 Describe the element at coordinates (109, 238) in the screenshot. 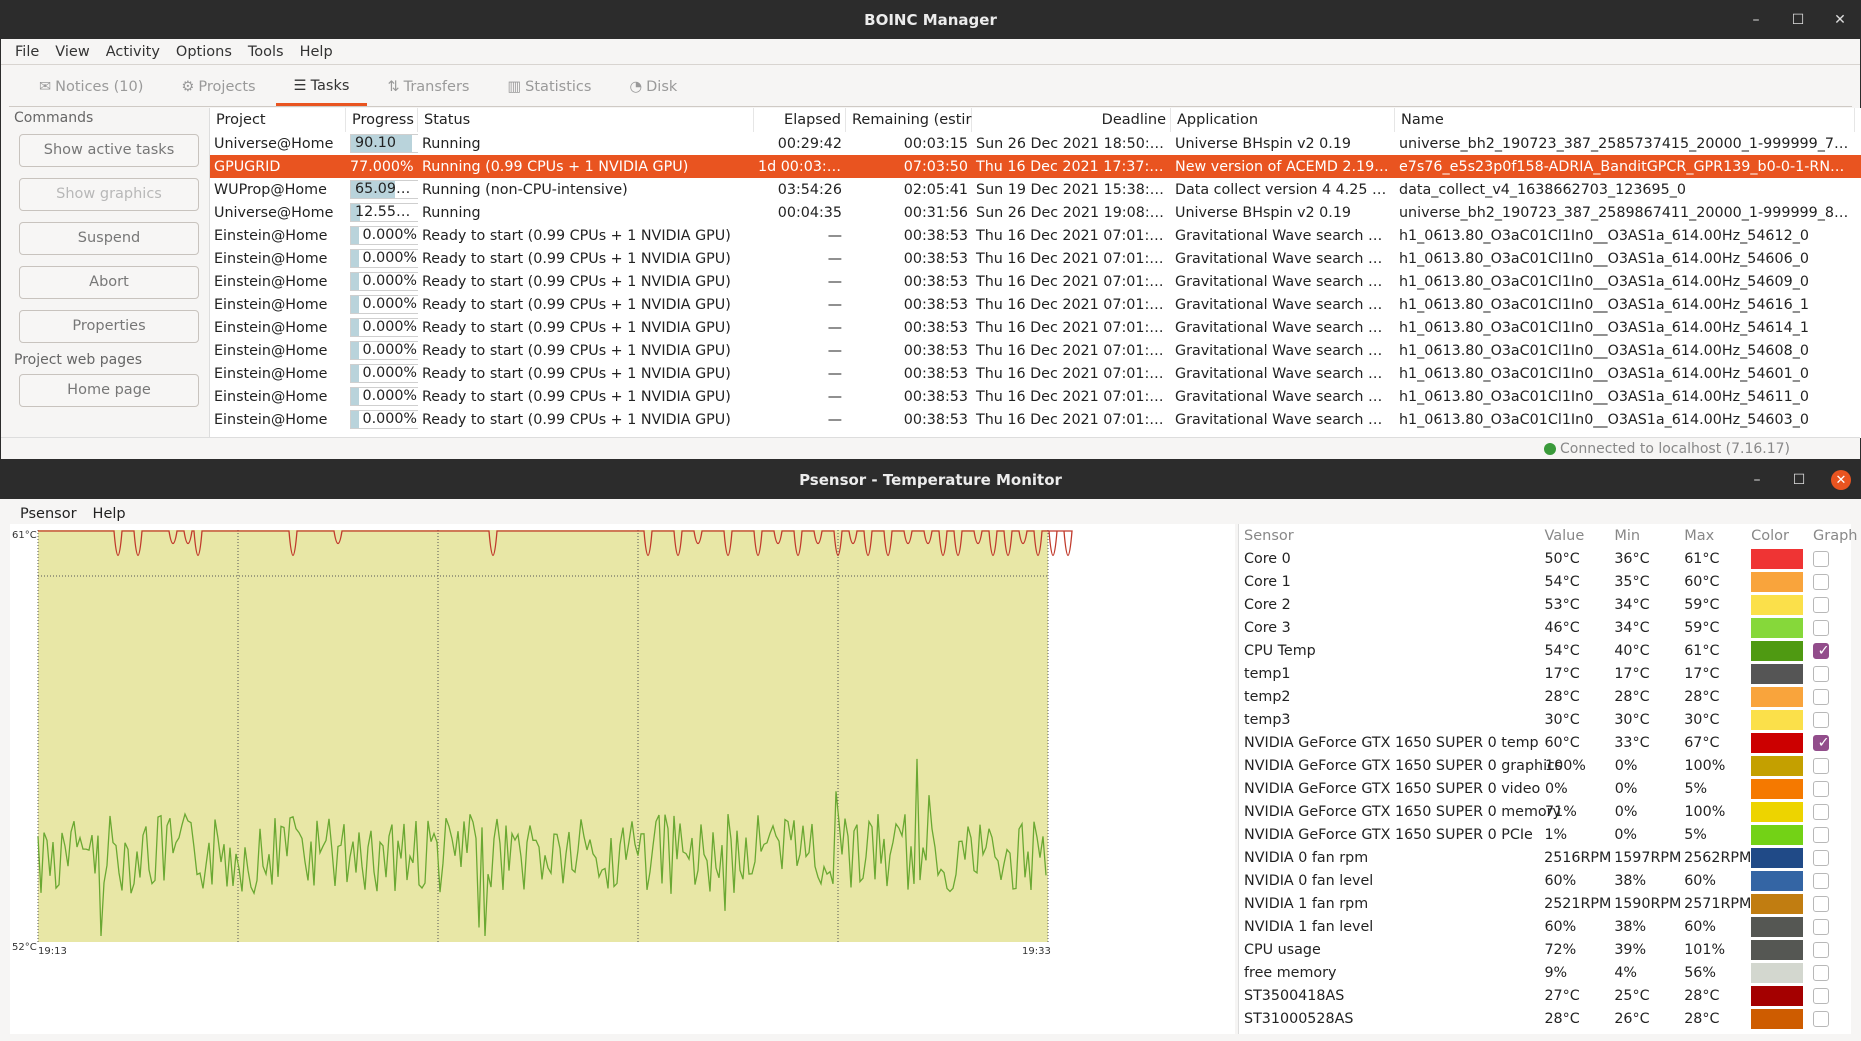

I see `suspend-button: Suspend` at that location.